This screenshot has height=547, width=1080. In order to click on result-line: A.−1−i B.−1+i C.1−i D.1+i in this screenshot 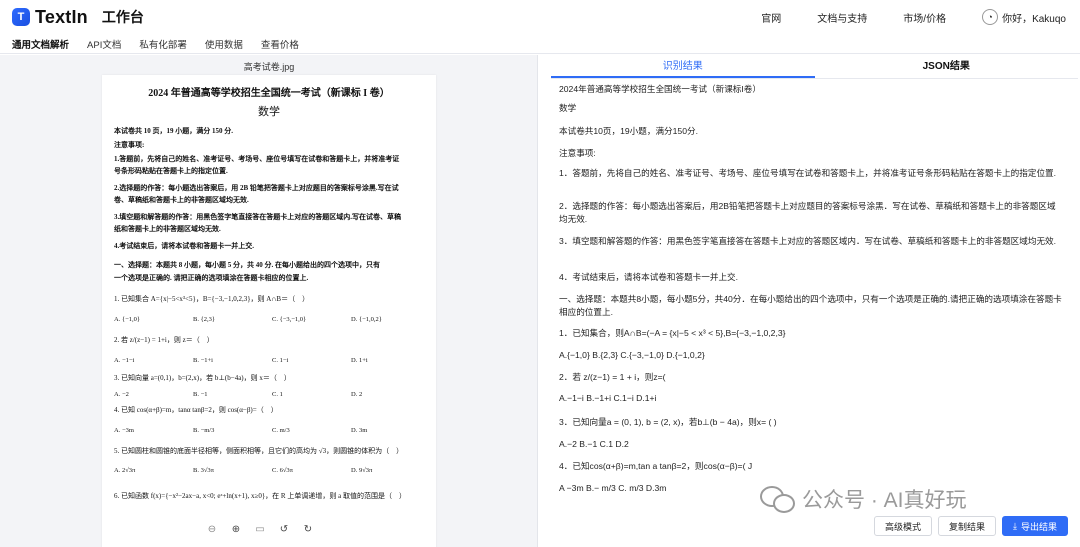, I will do `click(608, 398)`.